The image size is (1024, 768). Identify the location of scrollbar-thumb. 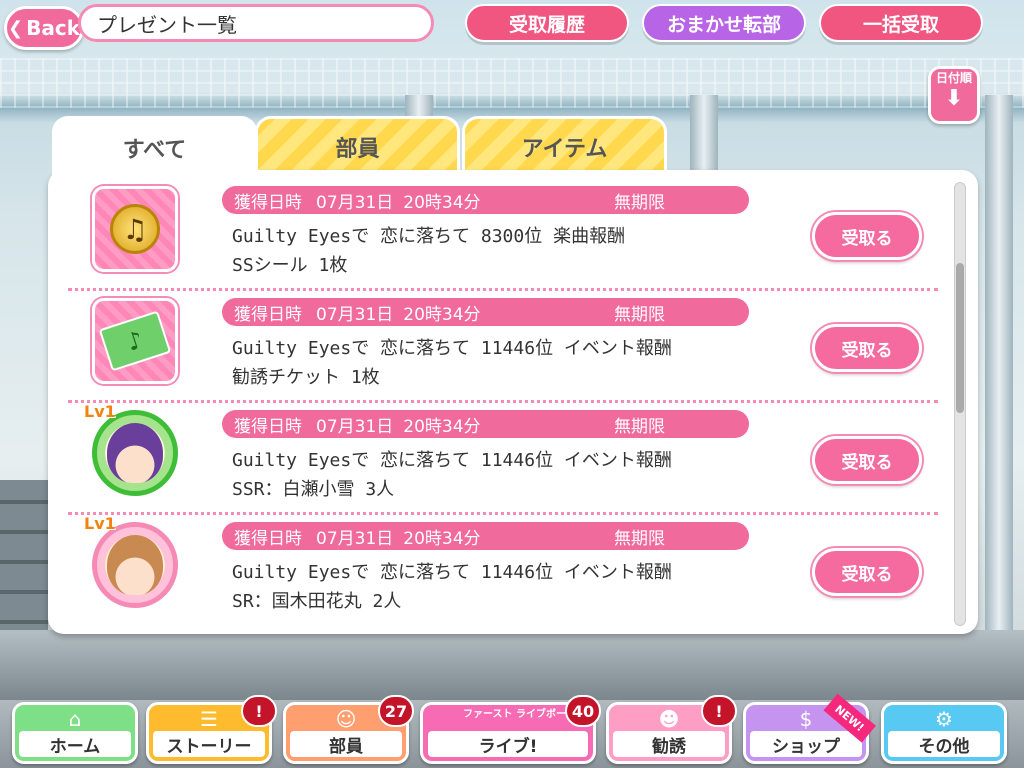
(960, 338).